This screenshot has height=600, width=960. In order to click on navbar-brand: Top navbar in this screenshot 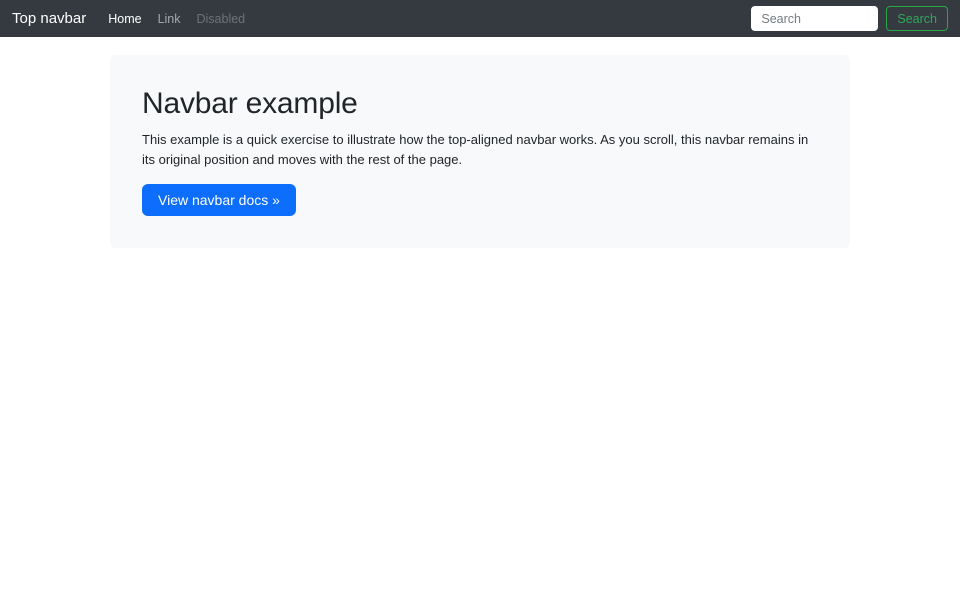, I will do `click(49, 18)`.